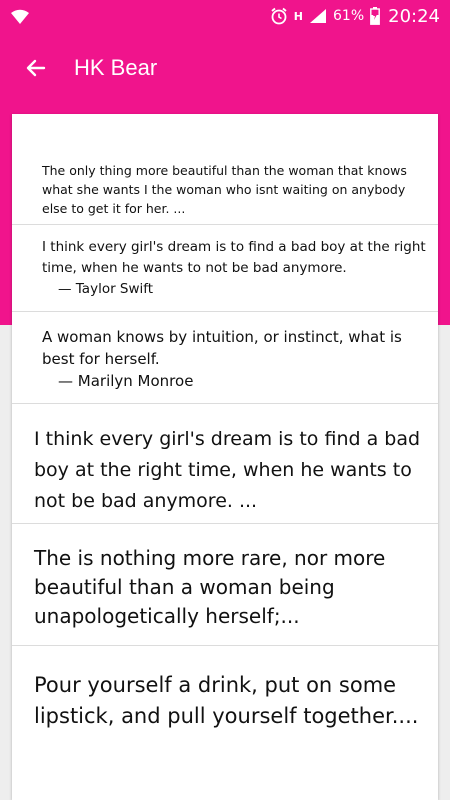 The width and height of the screenshot is (450, 800). I want to click on app-title: HK Bear, so click(116, 67).